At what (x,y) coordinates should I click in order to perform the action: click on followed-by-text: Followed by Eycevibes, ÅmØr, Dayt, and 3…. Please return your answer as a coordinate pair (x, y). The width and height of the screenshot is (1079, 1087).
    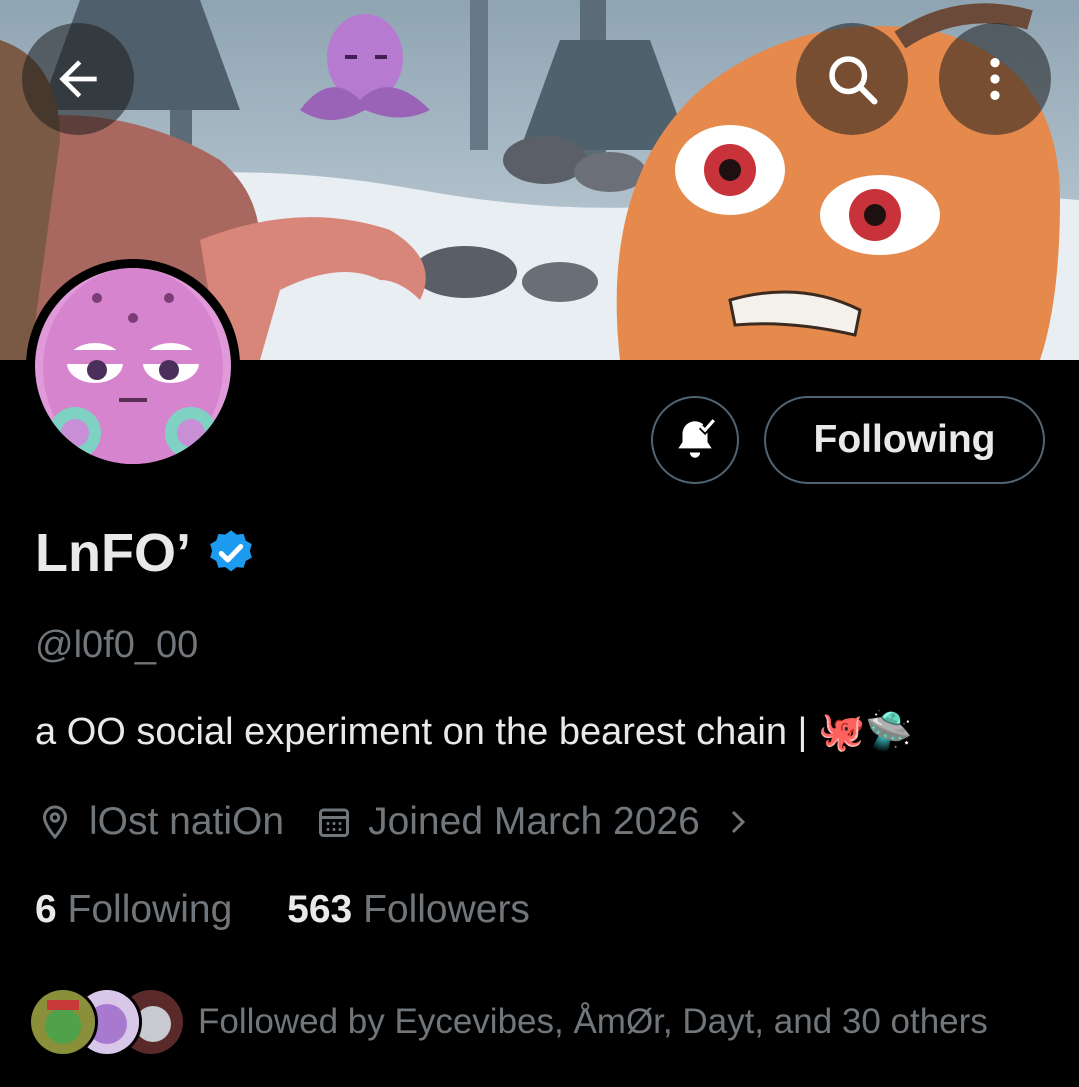
    Looking at the image, I should click on (593, 1021).